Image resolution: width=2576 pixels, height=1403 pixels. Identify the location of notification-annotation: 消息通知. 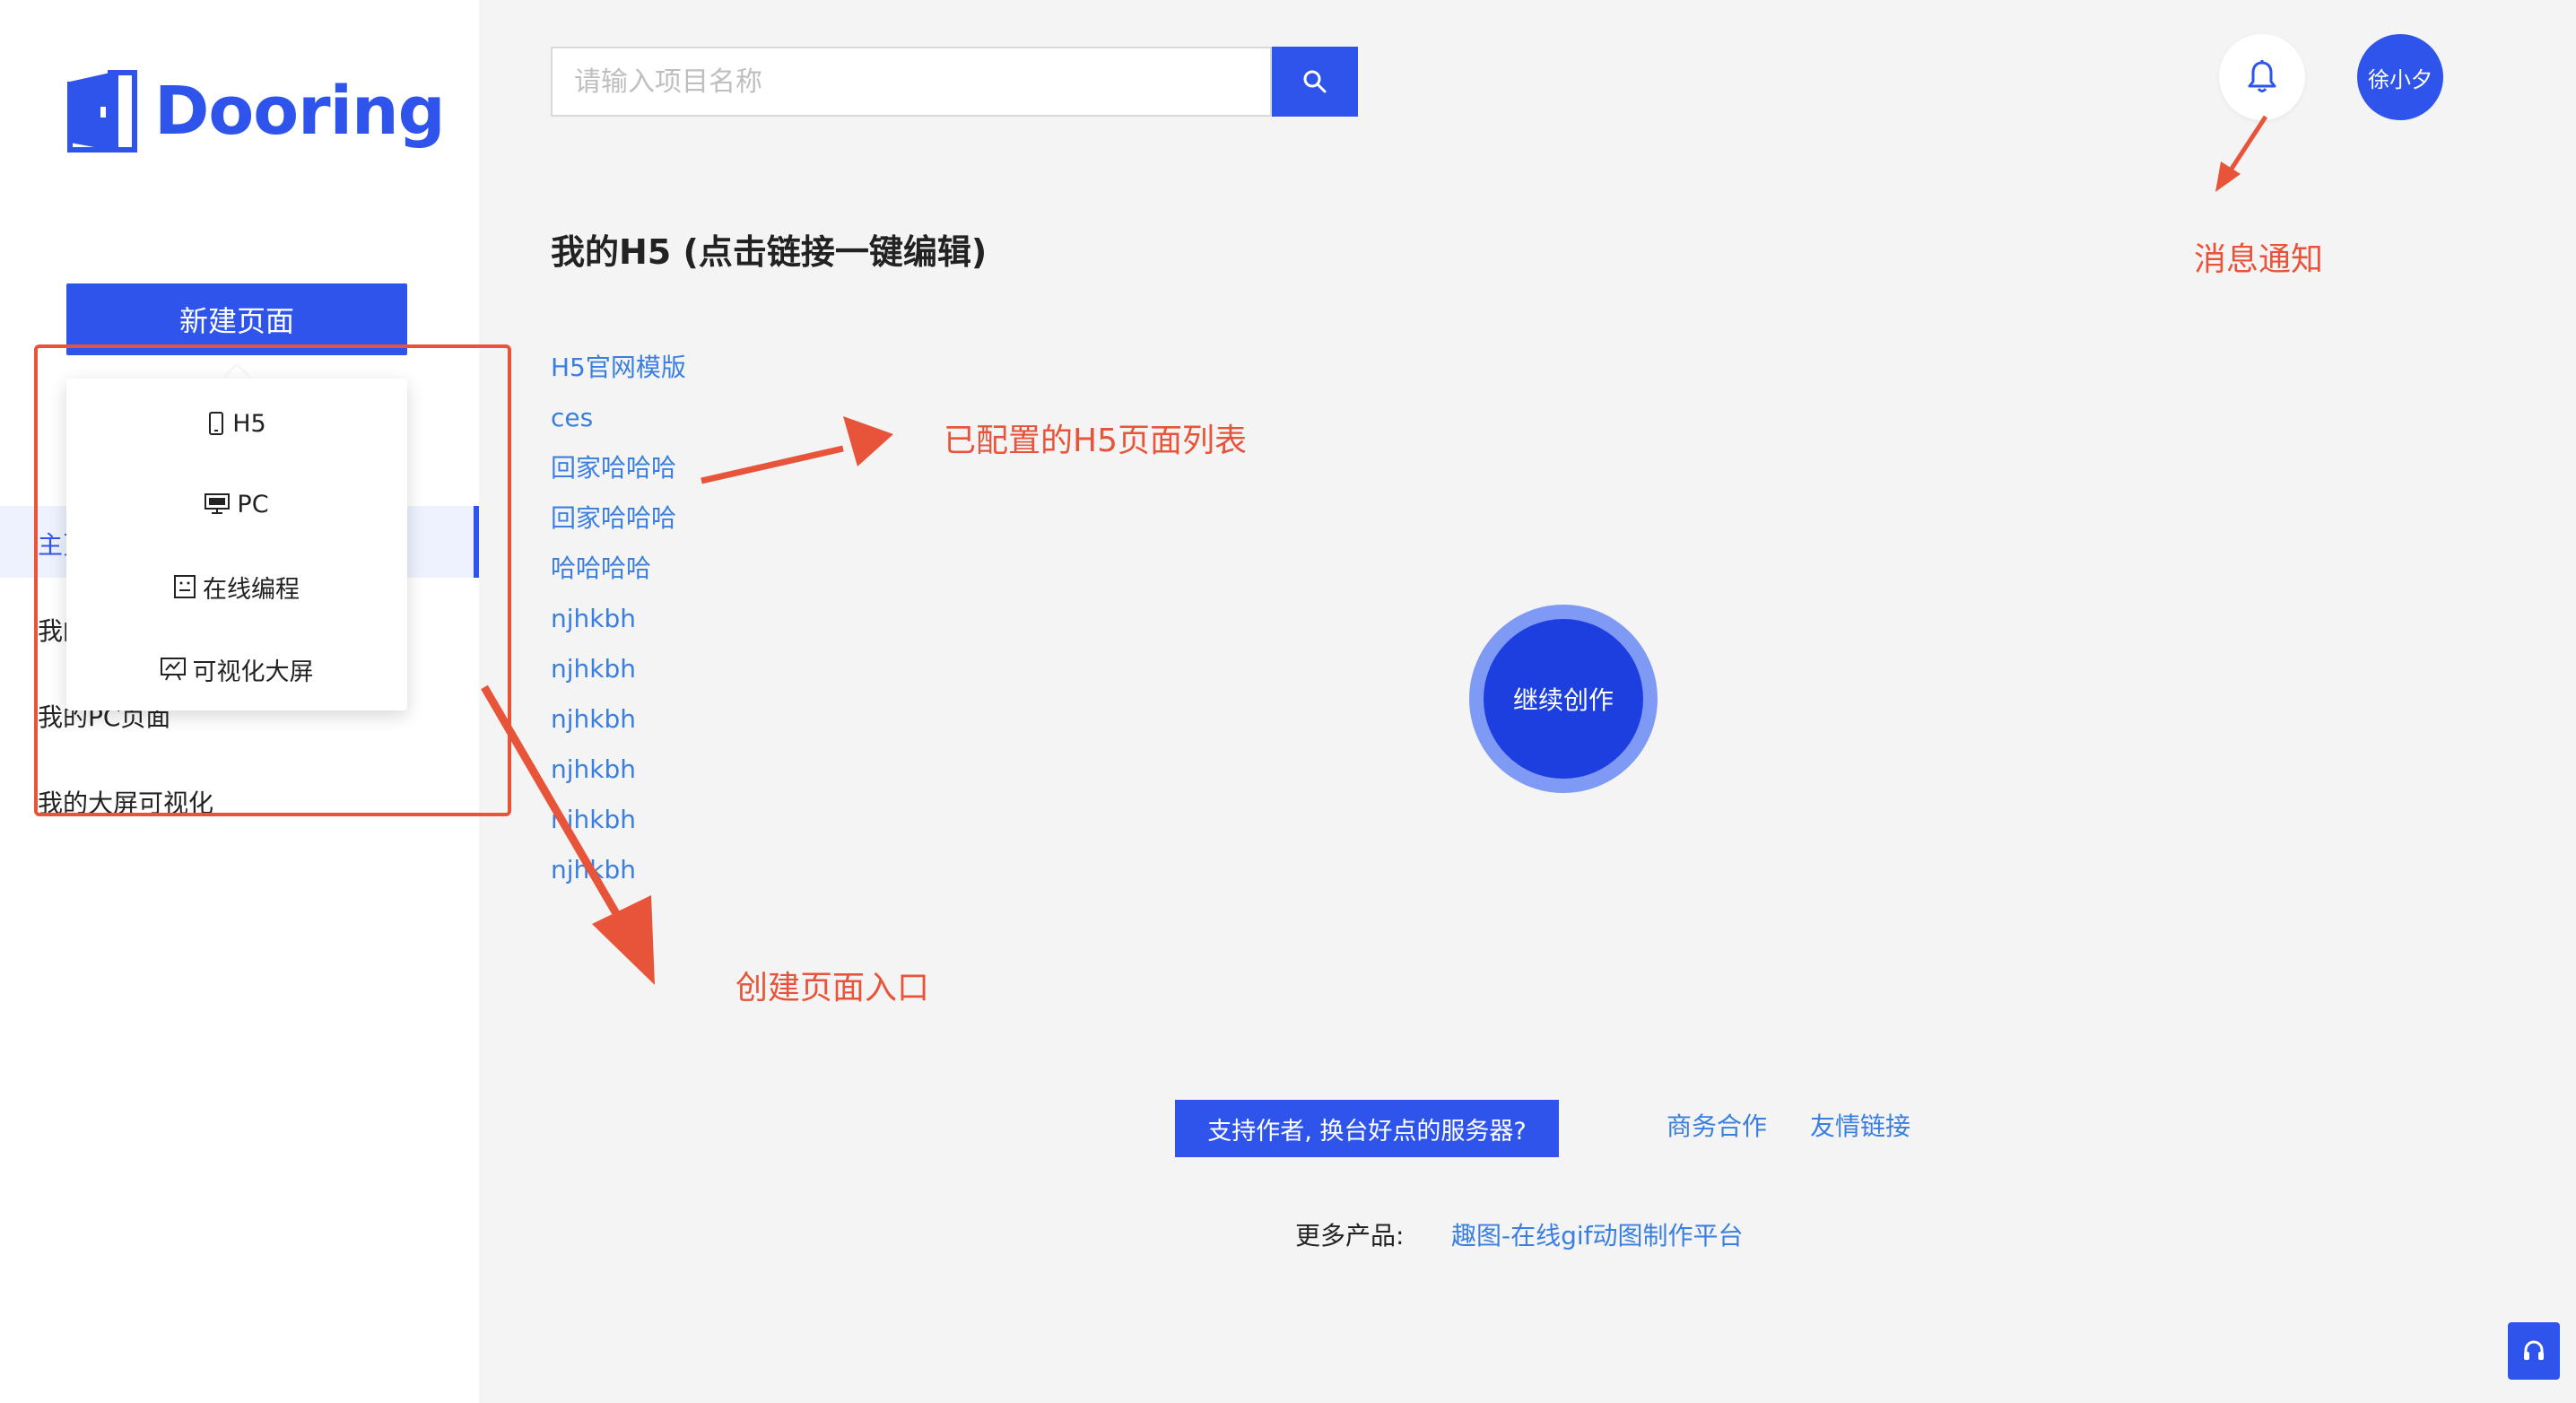
(2259, 259).